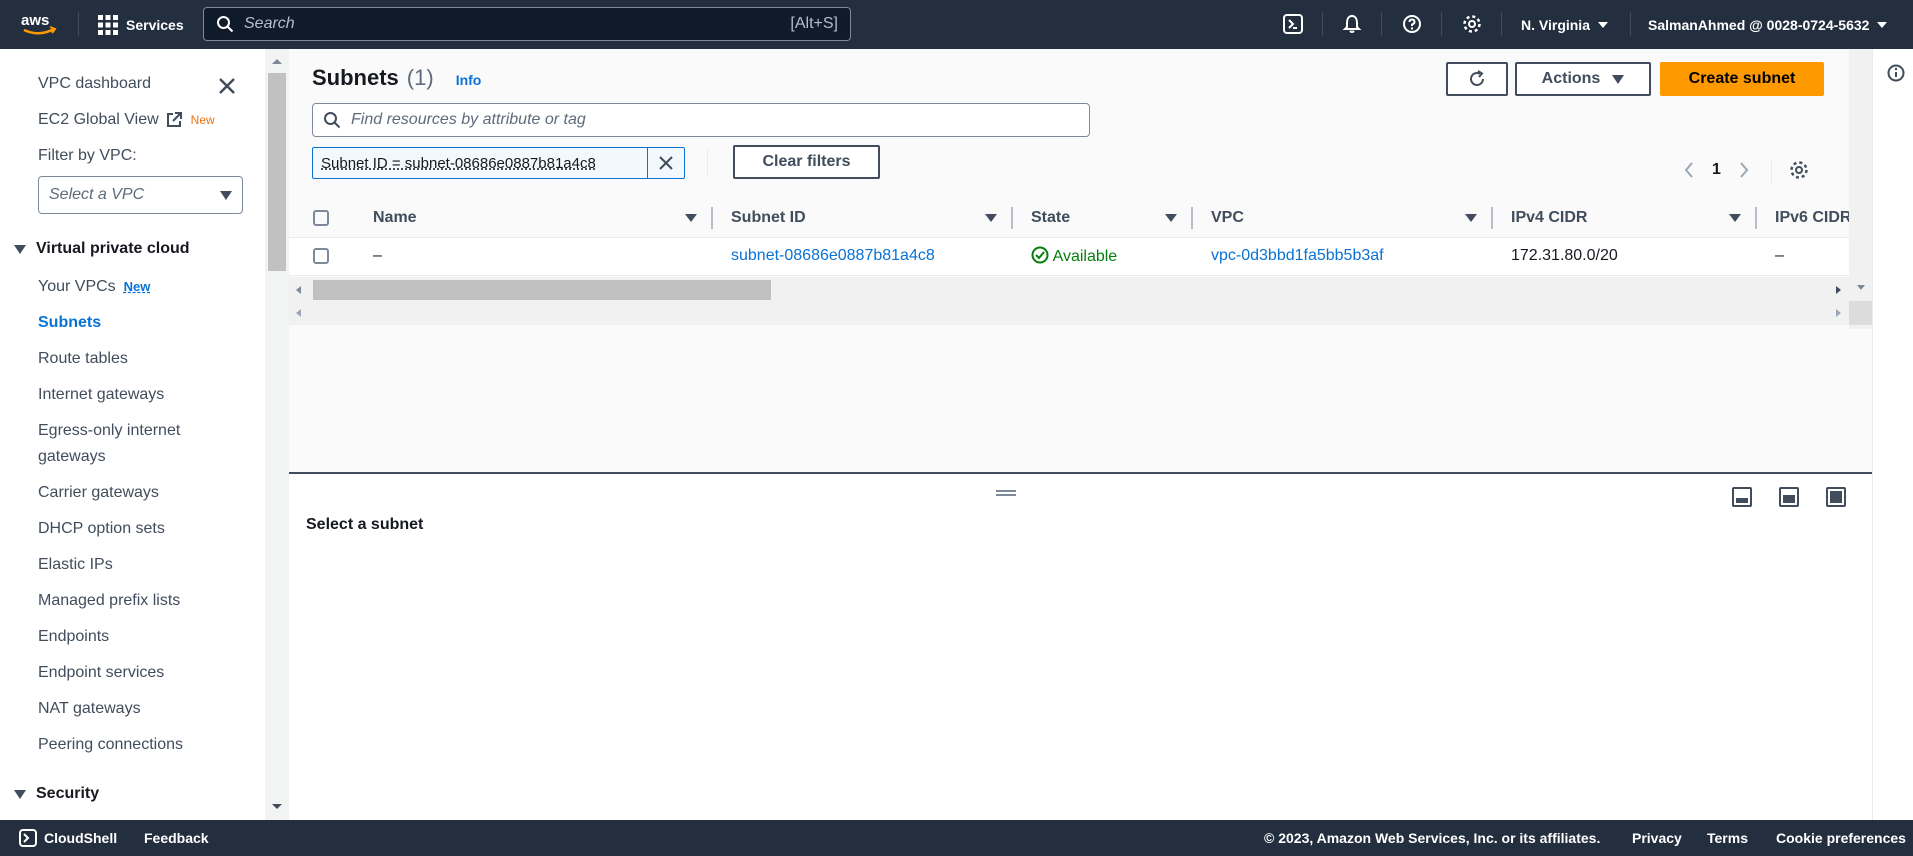 The image size is (1913, 856). I want to click on cell-subnet-id: subnet-08686e0887b81a4c8, so click(863, 256).